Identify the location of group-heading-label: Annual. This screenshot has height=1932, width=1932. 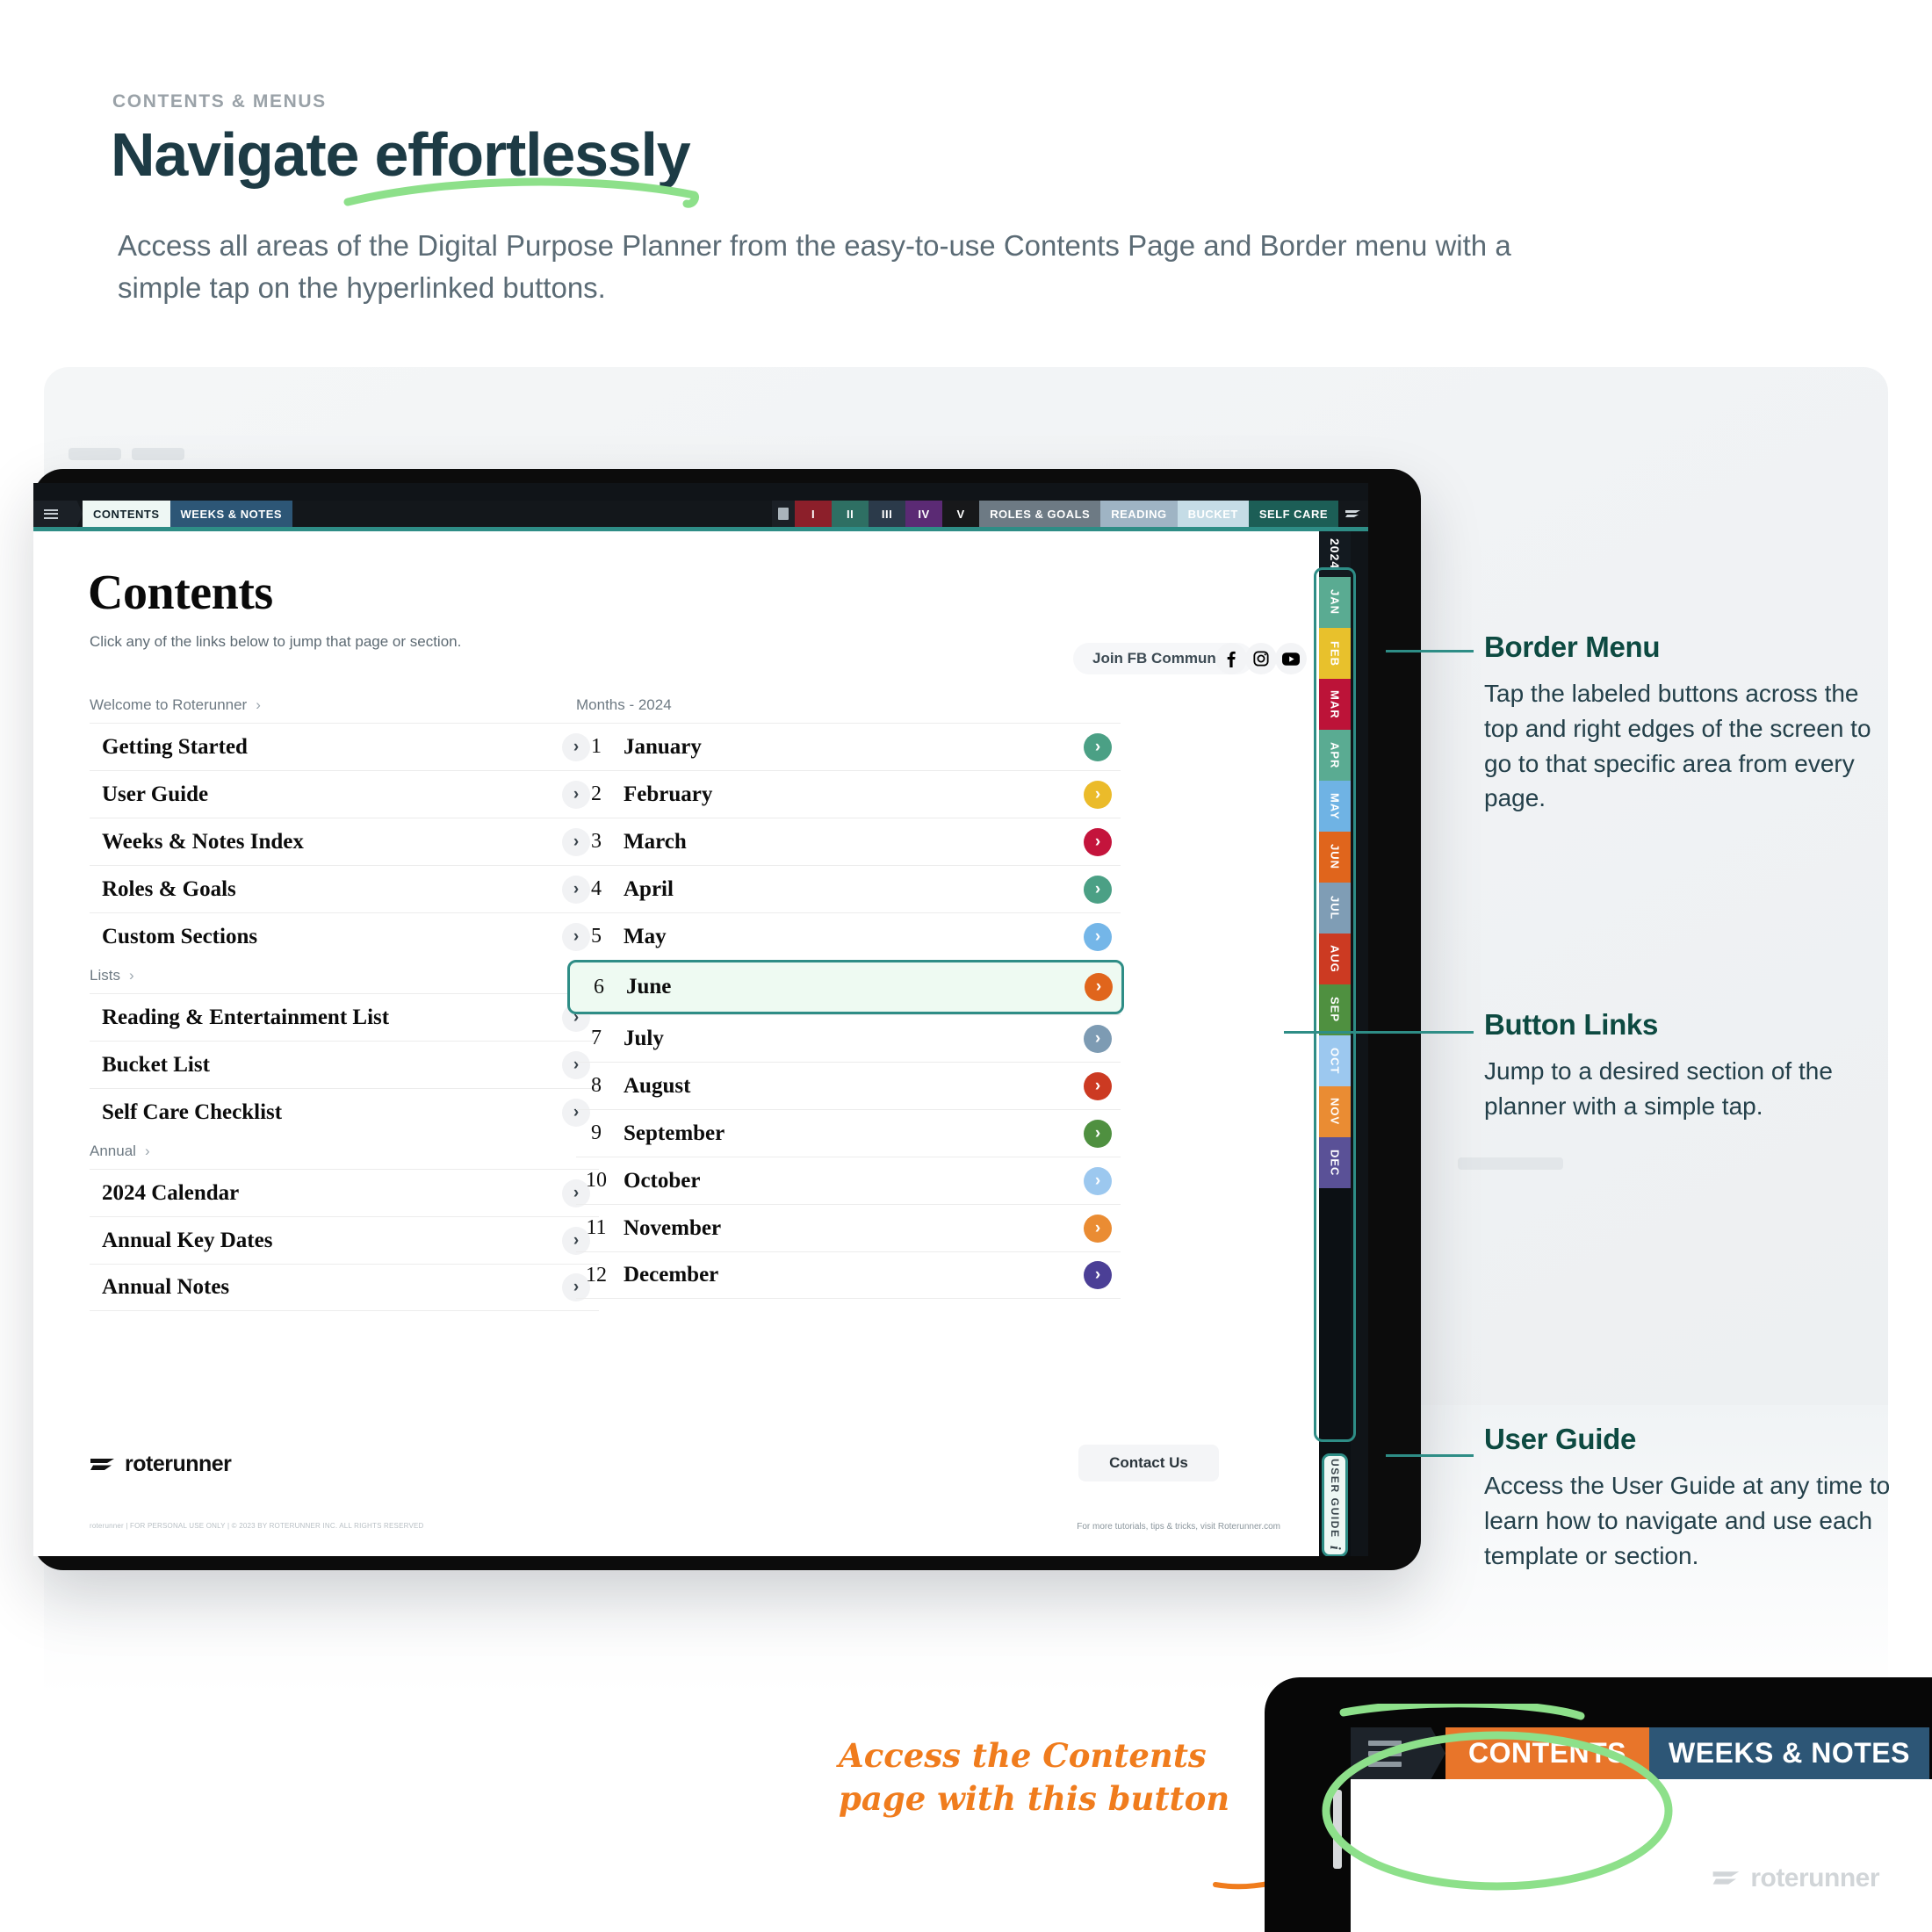
(113, 1151).